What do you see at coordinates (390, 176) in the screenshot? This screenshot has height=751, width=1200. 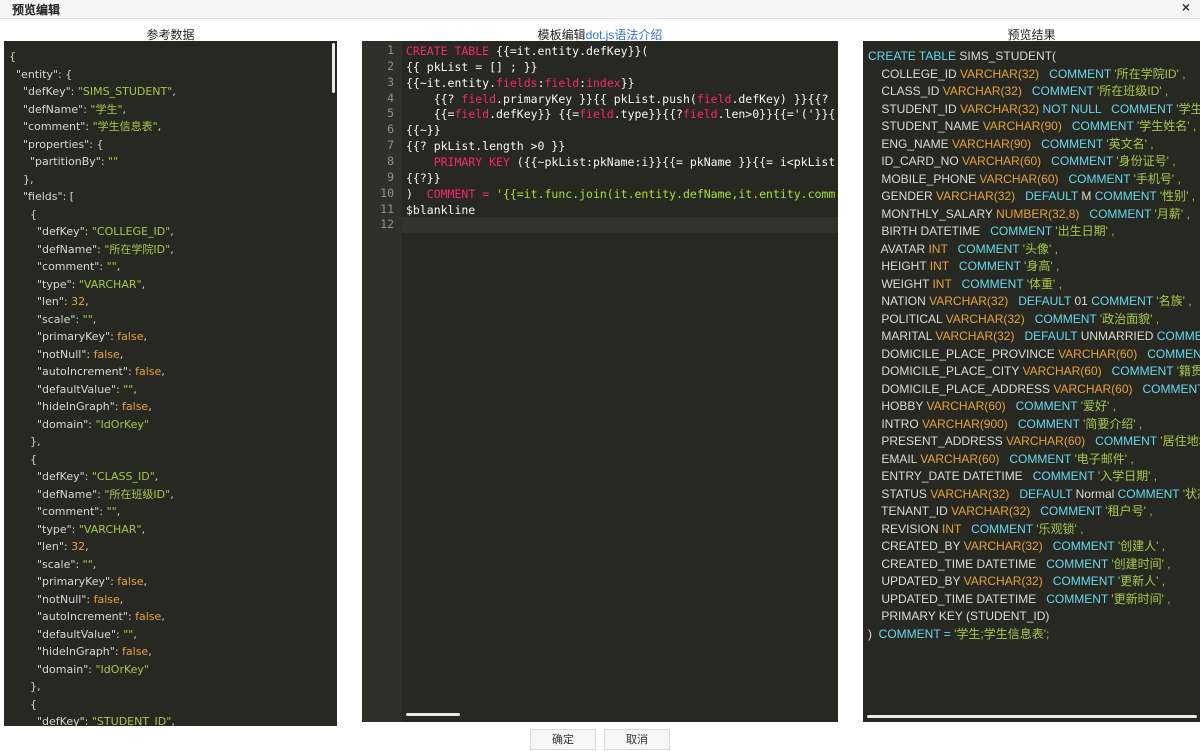 I see `line-number: 9` at bounding box center [390, 176].